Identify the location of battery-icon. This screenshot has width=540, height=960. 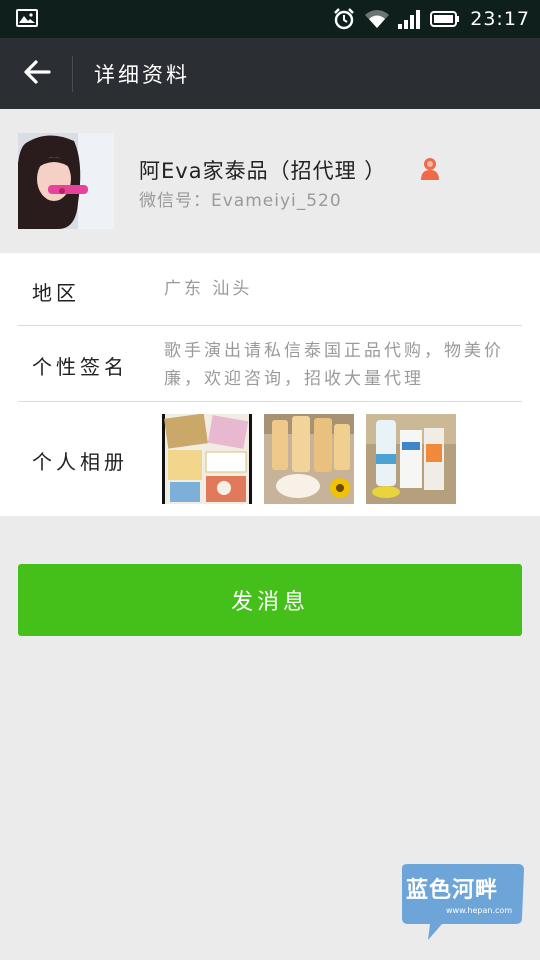
(445, 19).